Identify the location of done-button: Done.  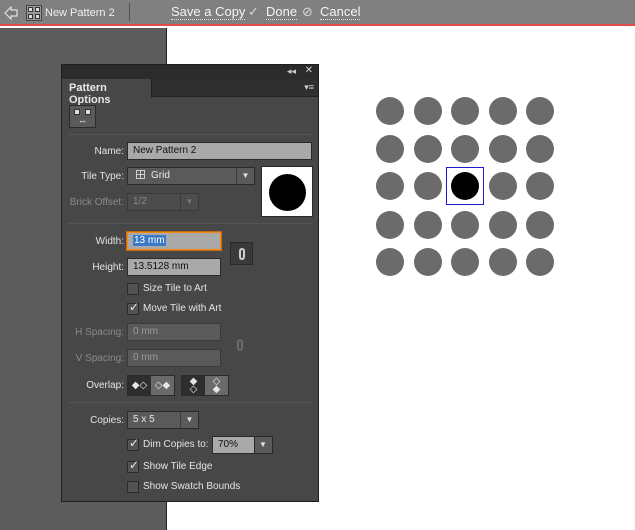
(282, 12).